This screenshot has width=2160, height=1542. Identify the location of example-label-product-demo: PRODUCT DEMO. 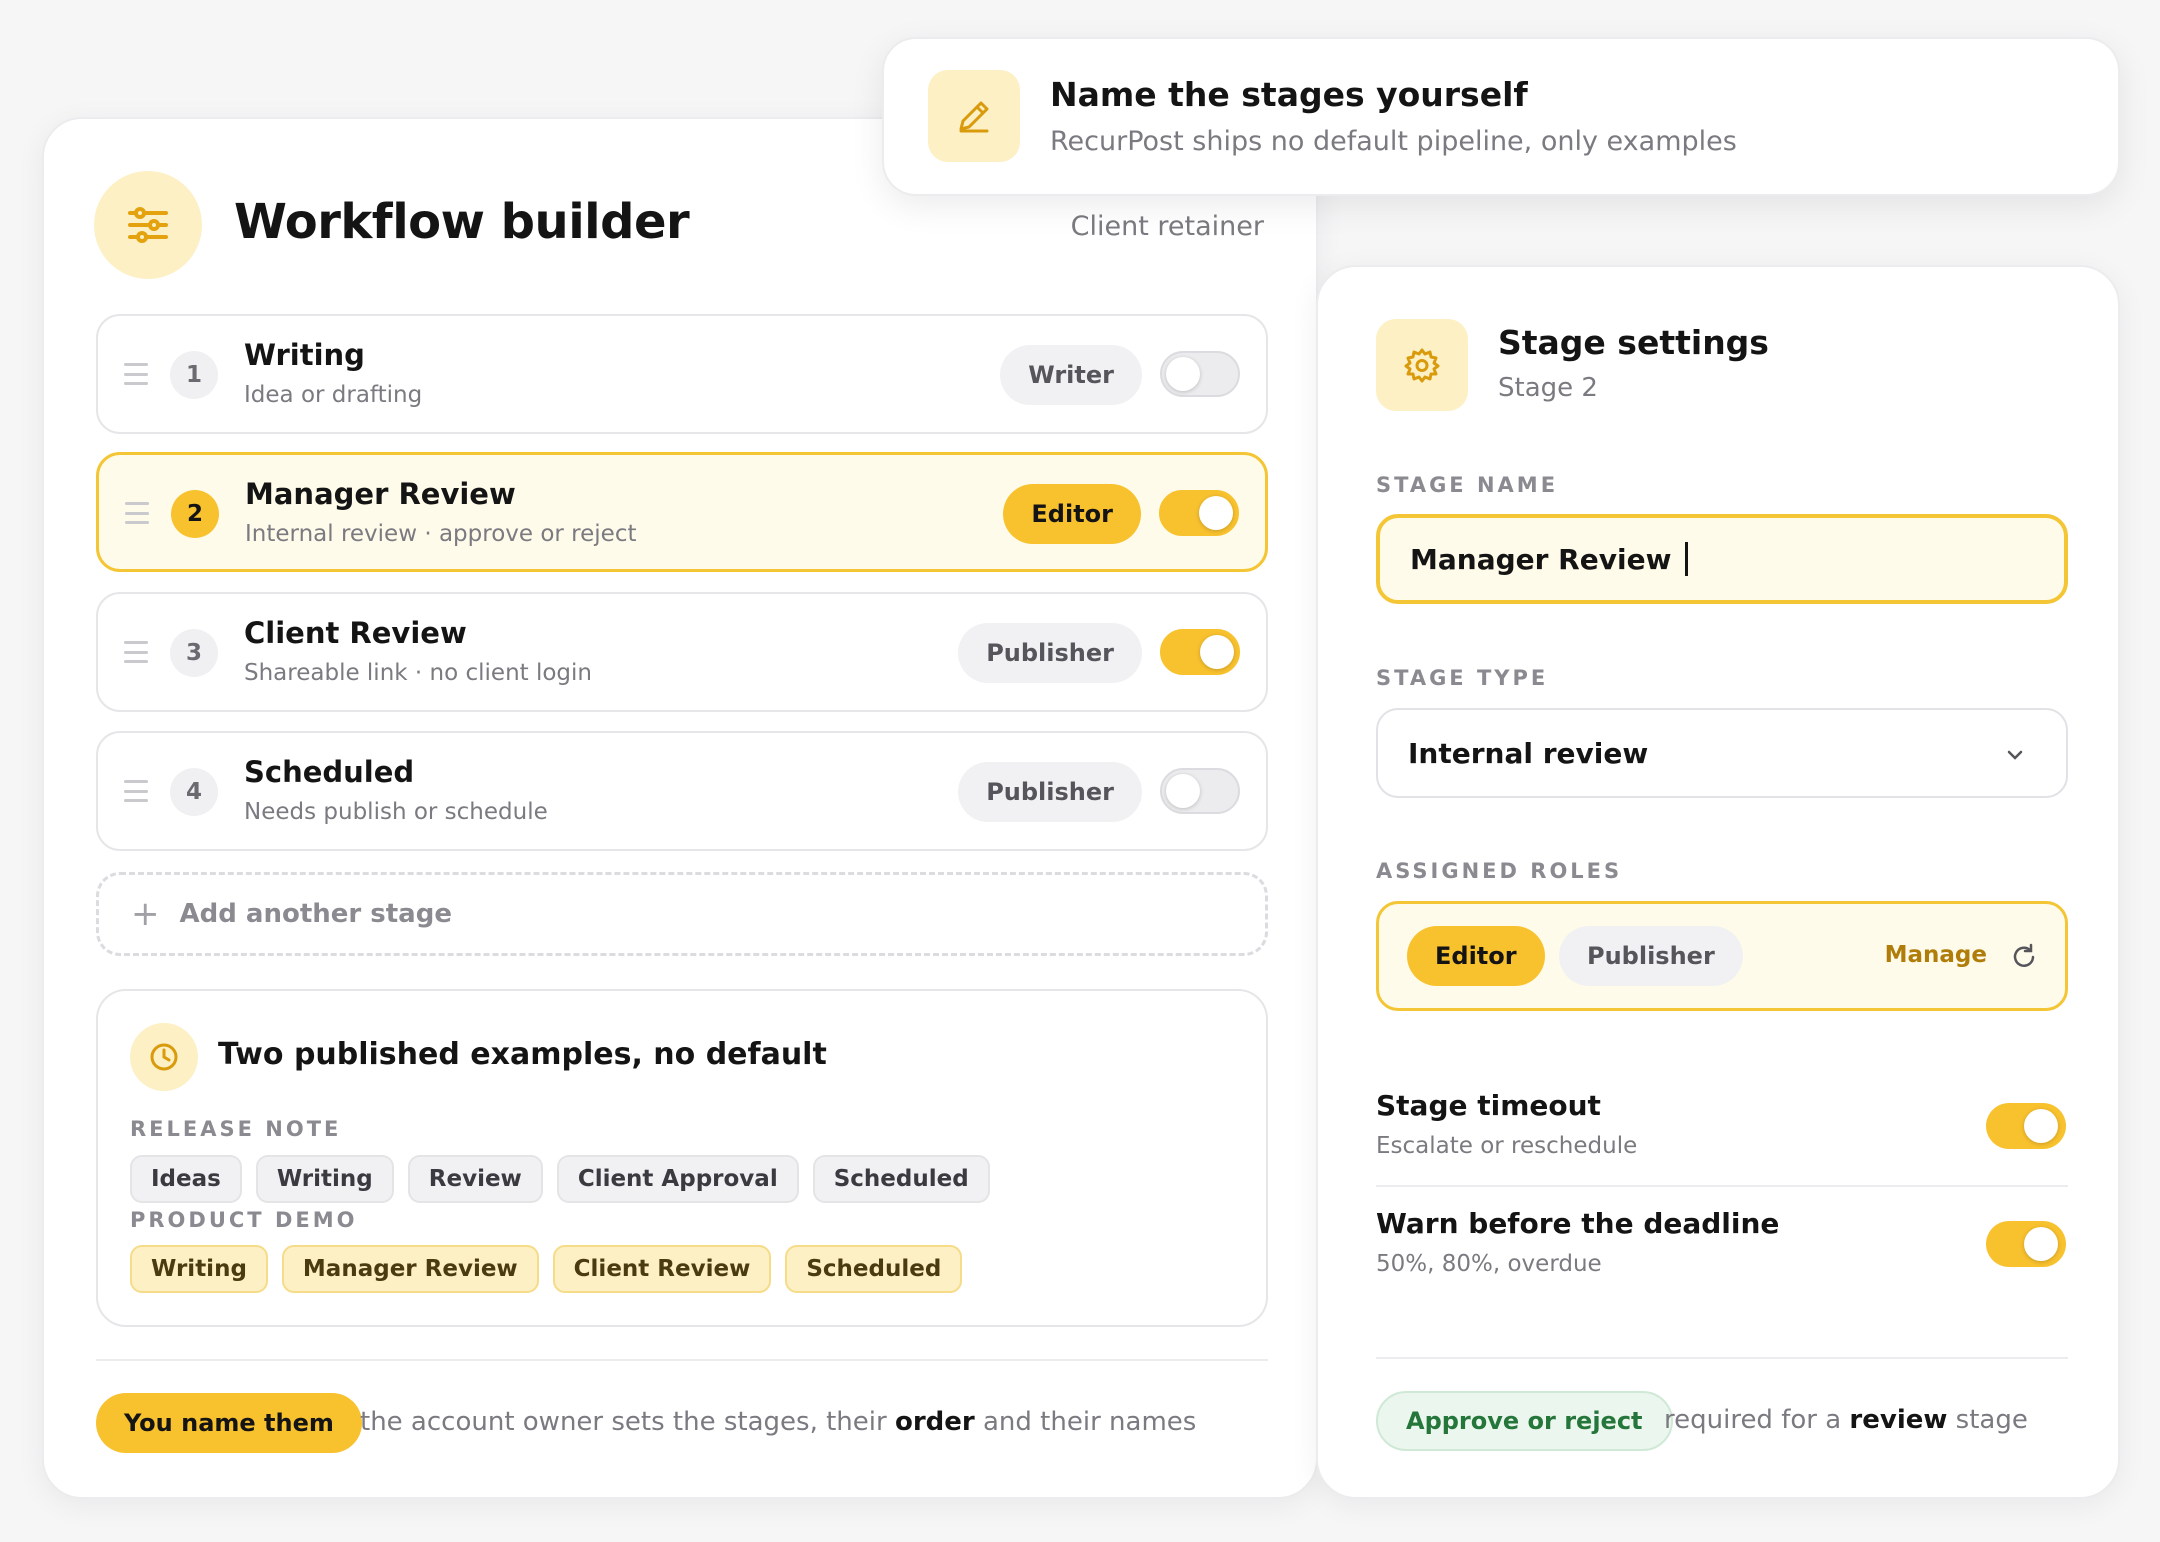
(244, 1220).